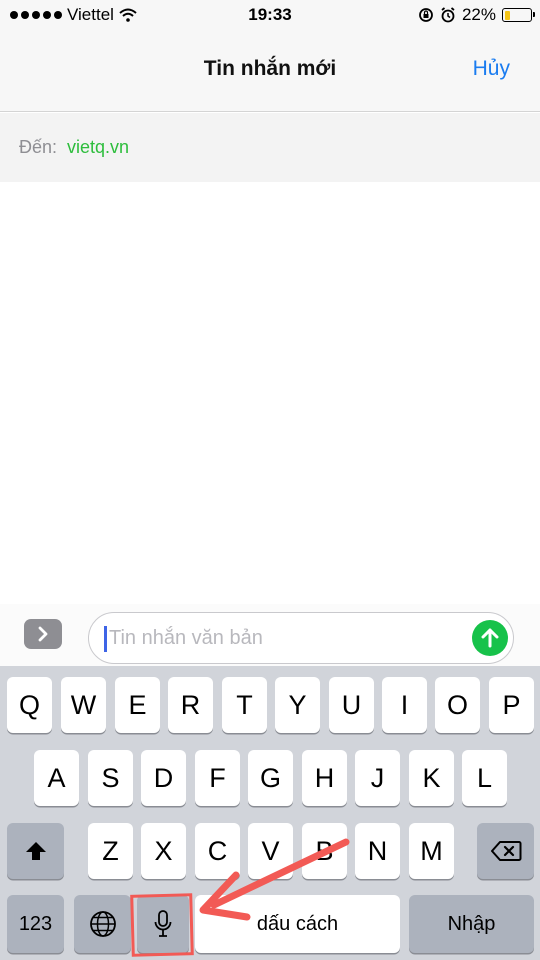  What do you see at coordinates (270, 68) in the screenshot?
I see `page-title: Tin nhắn mới` at bounding box center [270, 68].